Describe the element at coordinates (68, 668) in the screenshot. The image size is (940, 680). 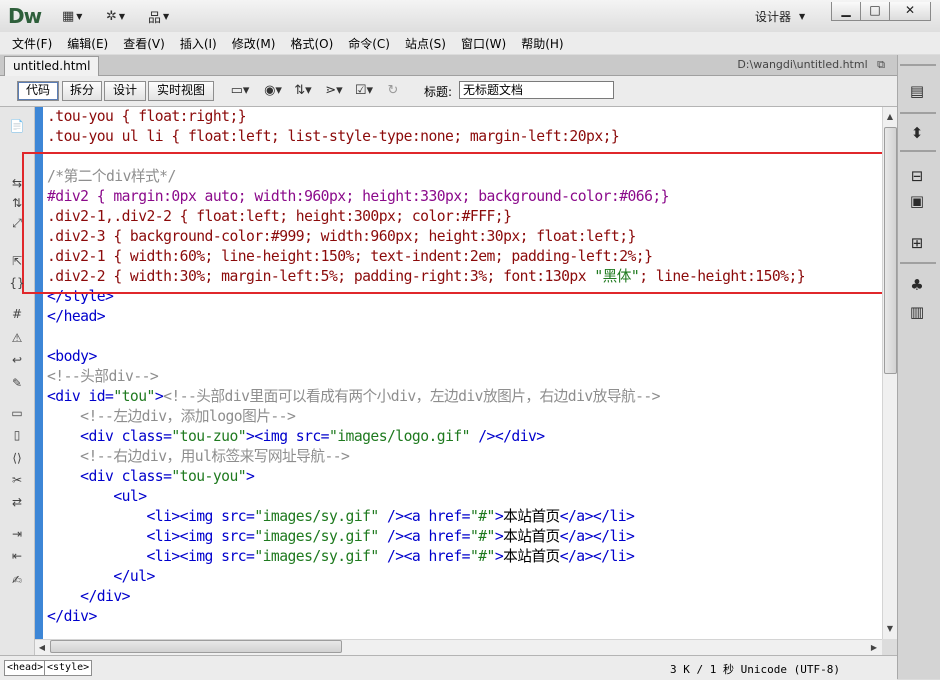
I see `breadcrumb-style: <style>` at that location.